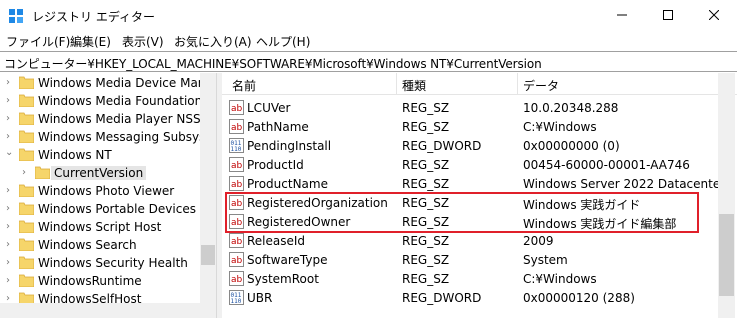  Describe the element at coordinates (87, 245) in the screenshot. I see `tree-item-label: Windows Search` at that location.